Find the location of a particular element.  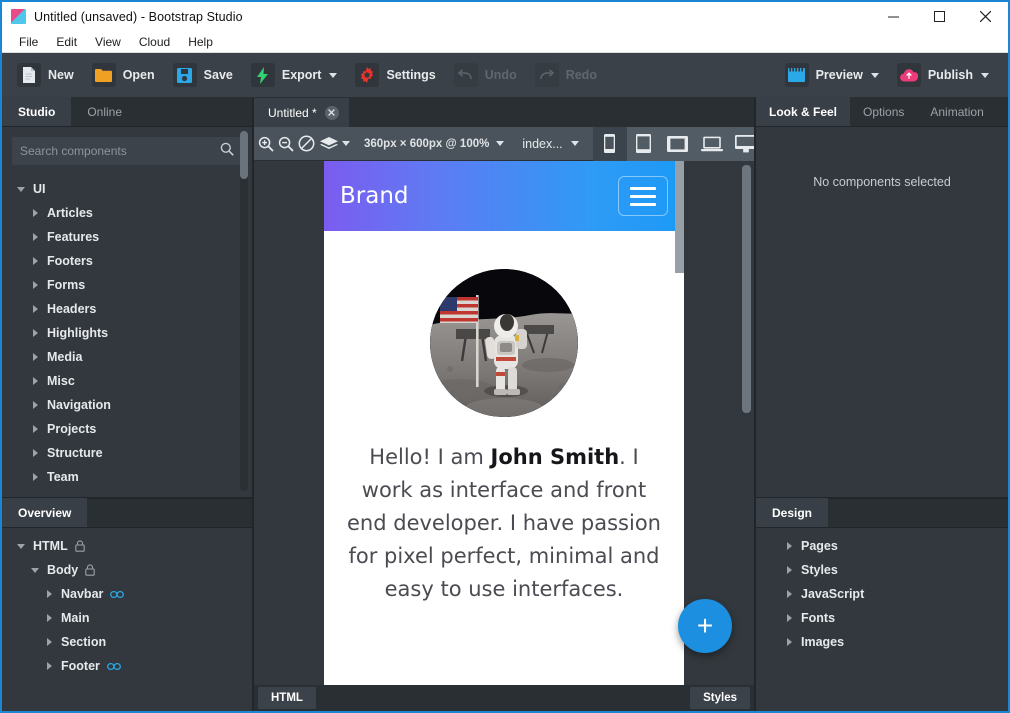

document-tab-untitled: Untitled * is located at coordinates (301, 112).